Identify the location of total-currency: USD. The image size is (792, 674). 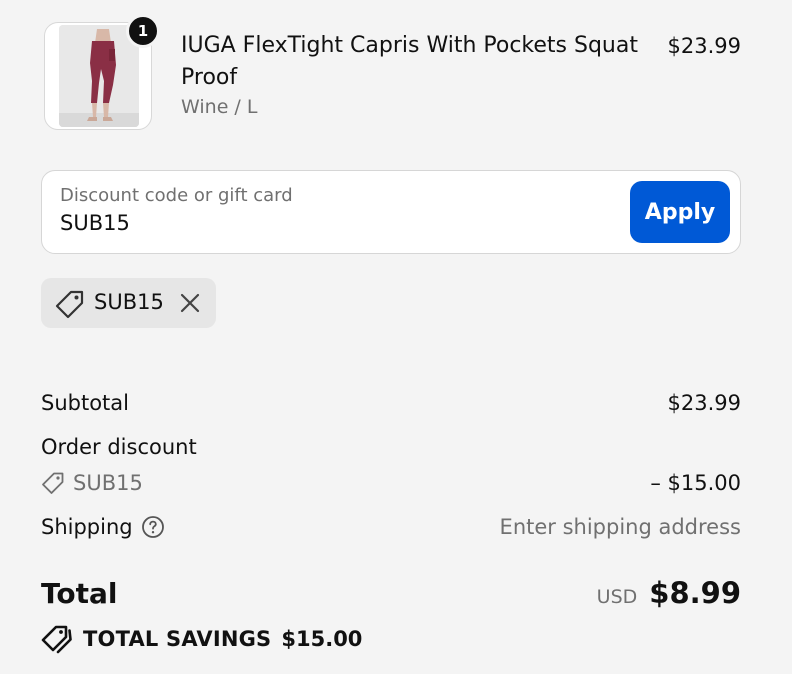
(617, 597).